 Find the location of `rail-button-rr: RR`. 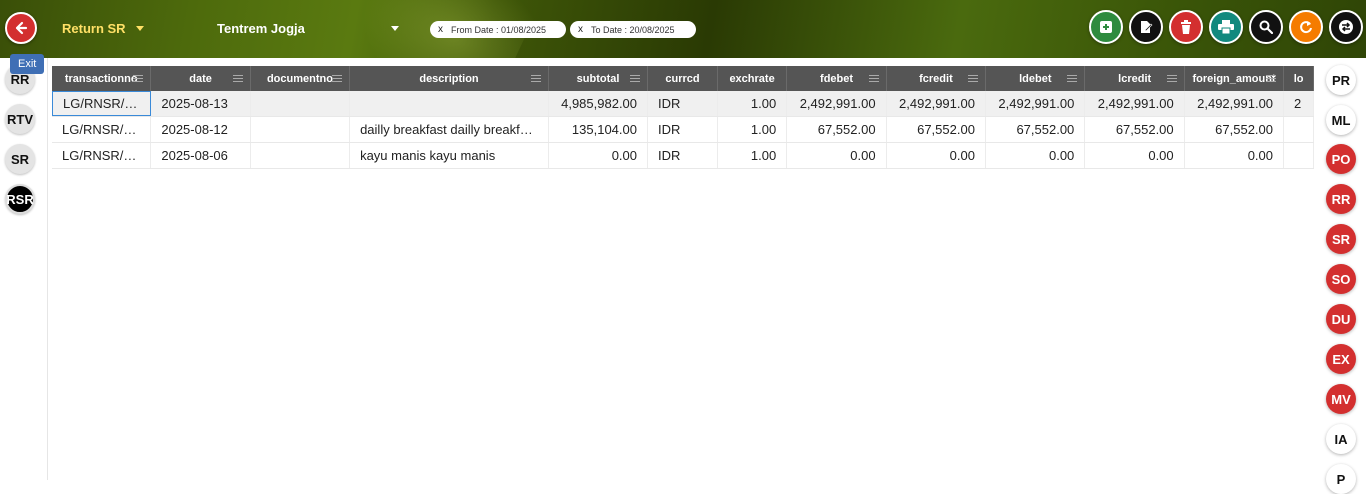

rail-button-rr: RR is located at coordinates (1341, 199).